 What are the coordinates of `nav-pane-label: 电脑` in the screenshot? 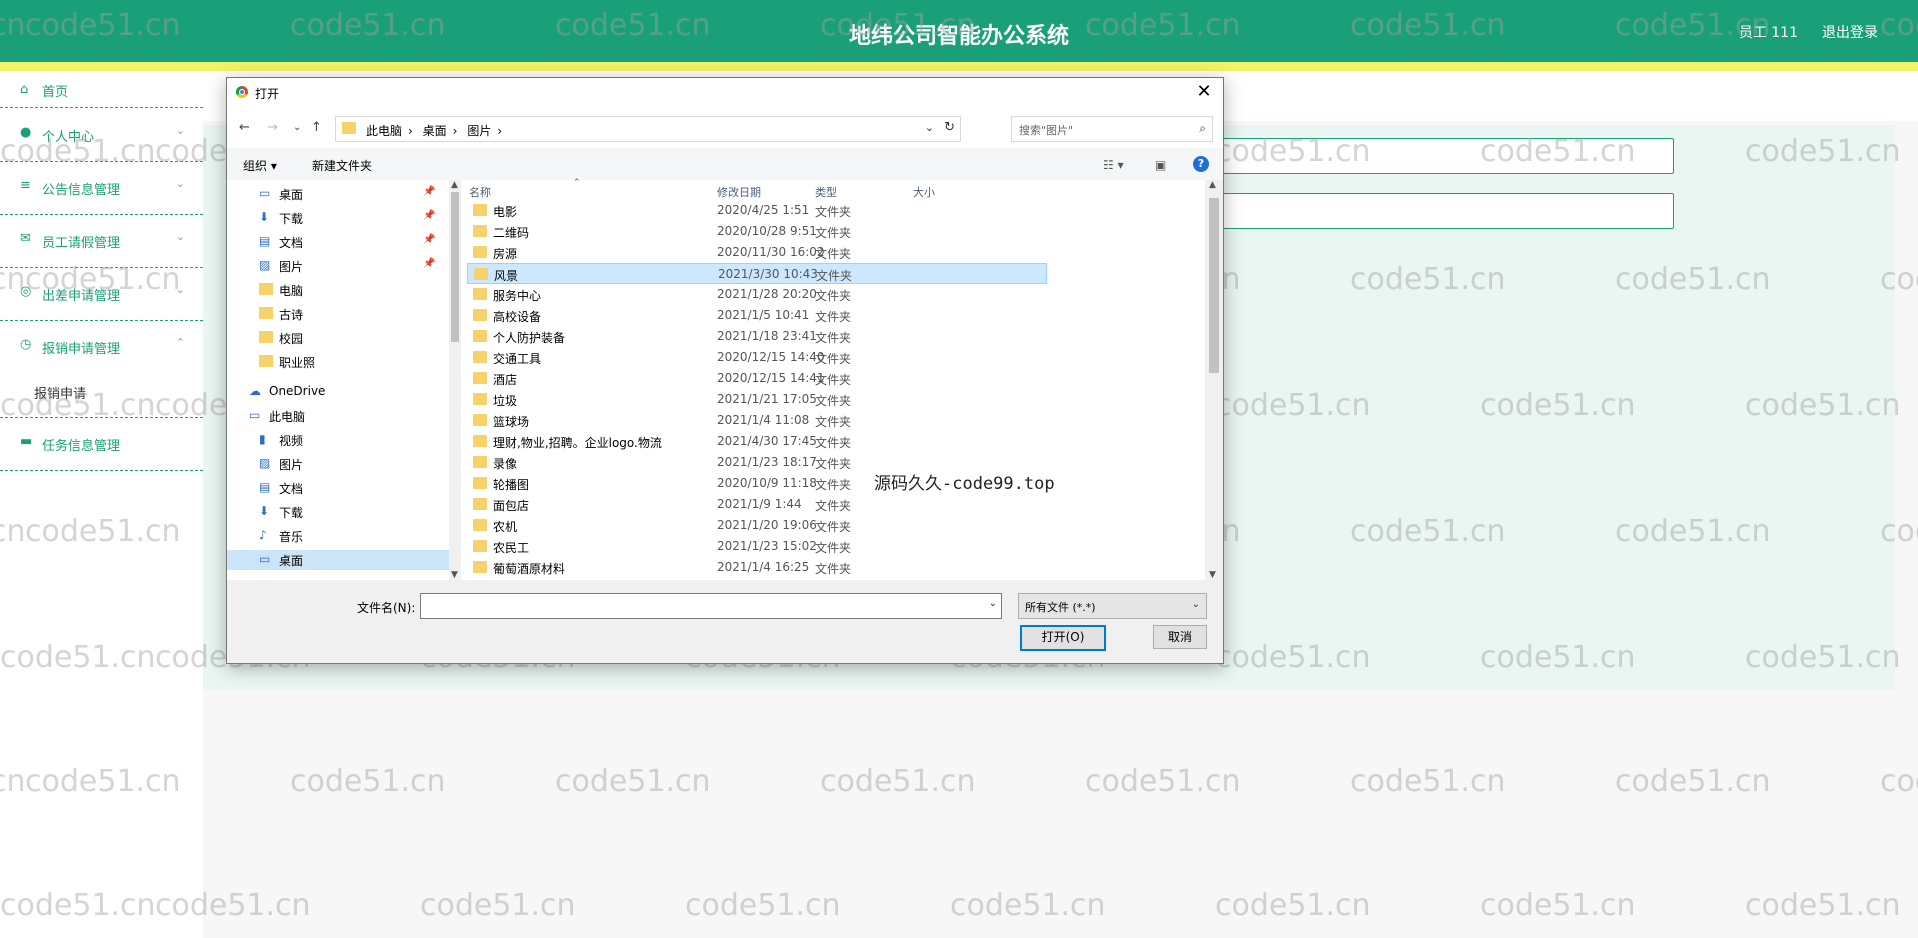 It's located at (291, 291).